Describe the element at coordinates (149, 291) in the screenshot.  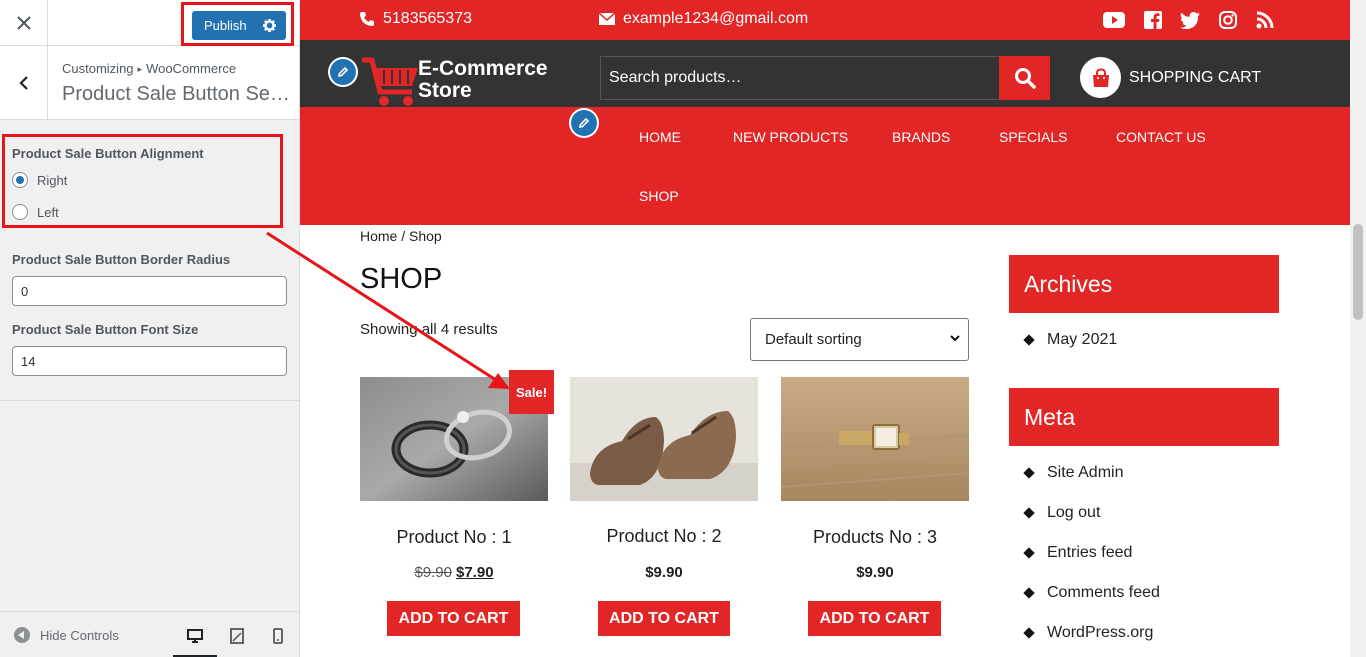
I see `border-radius-input` at that location.